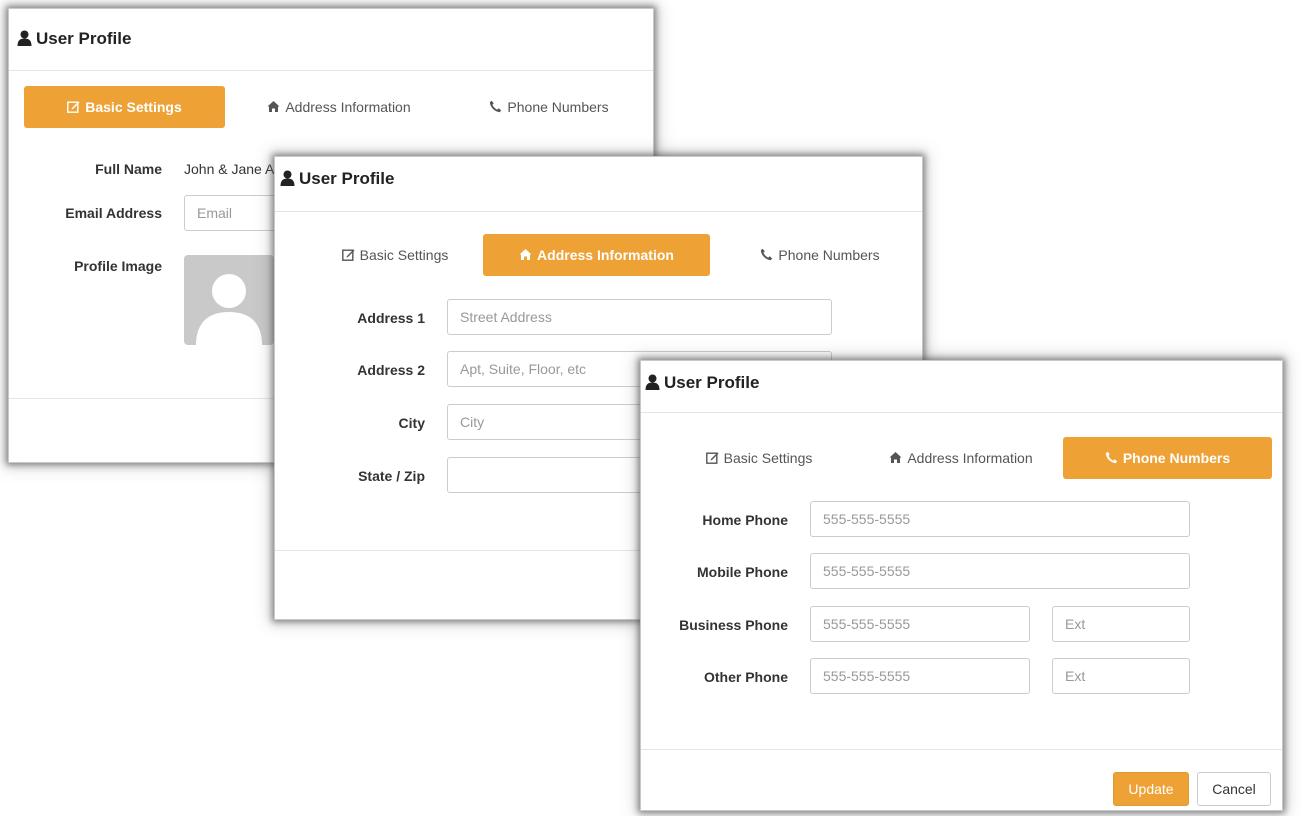 The height and width of the screenshot is (816, 1302). I want to click on full-name-label: Full Name, so click(128, 169).